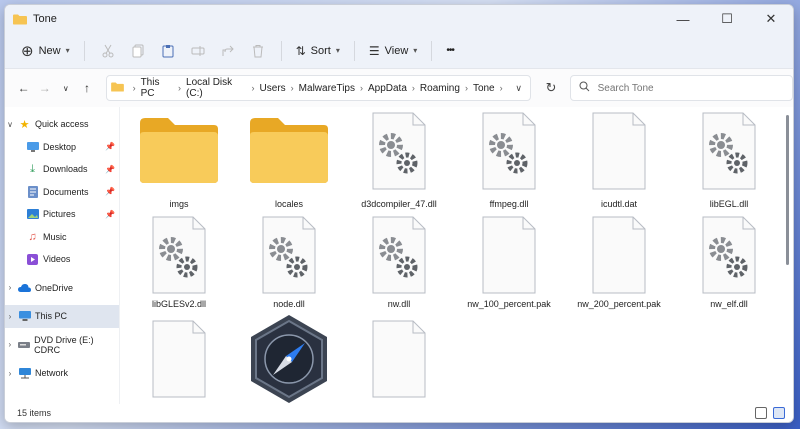 This screenshot has width=800, height=429. What do you see at coordinates (23, 88) in the screenshot?
I see `back-arrow-icon: ←` at bounding box center [23, 88].